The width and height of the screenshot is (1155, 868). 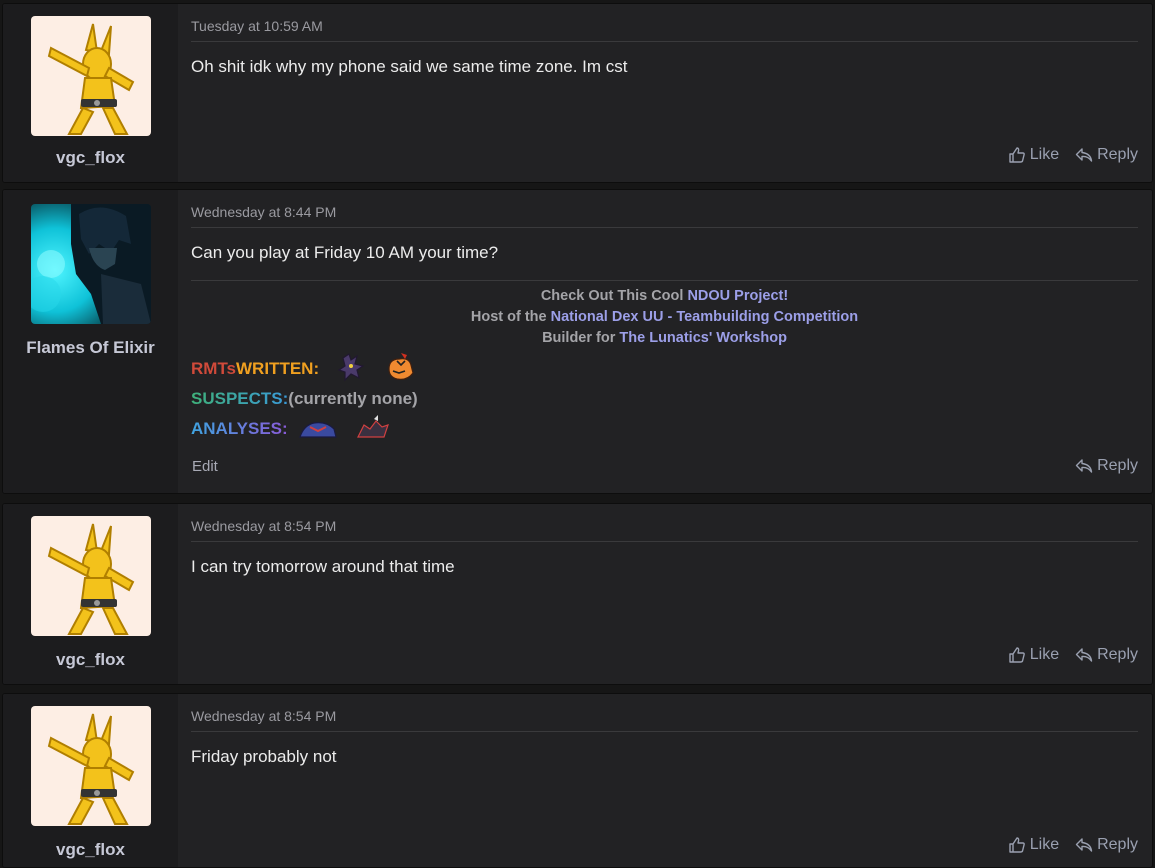 I want to click on signature-text: Builder for, so click(x=581, y=338).